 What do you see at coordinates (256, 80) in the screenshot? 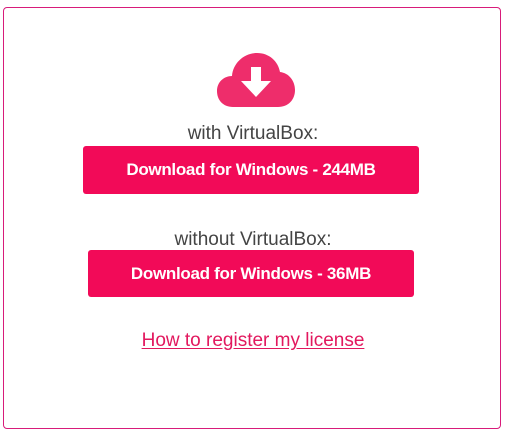
I see `cloud-download-icon` at bounding box center [256, 80].